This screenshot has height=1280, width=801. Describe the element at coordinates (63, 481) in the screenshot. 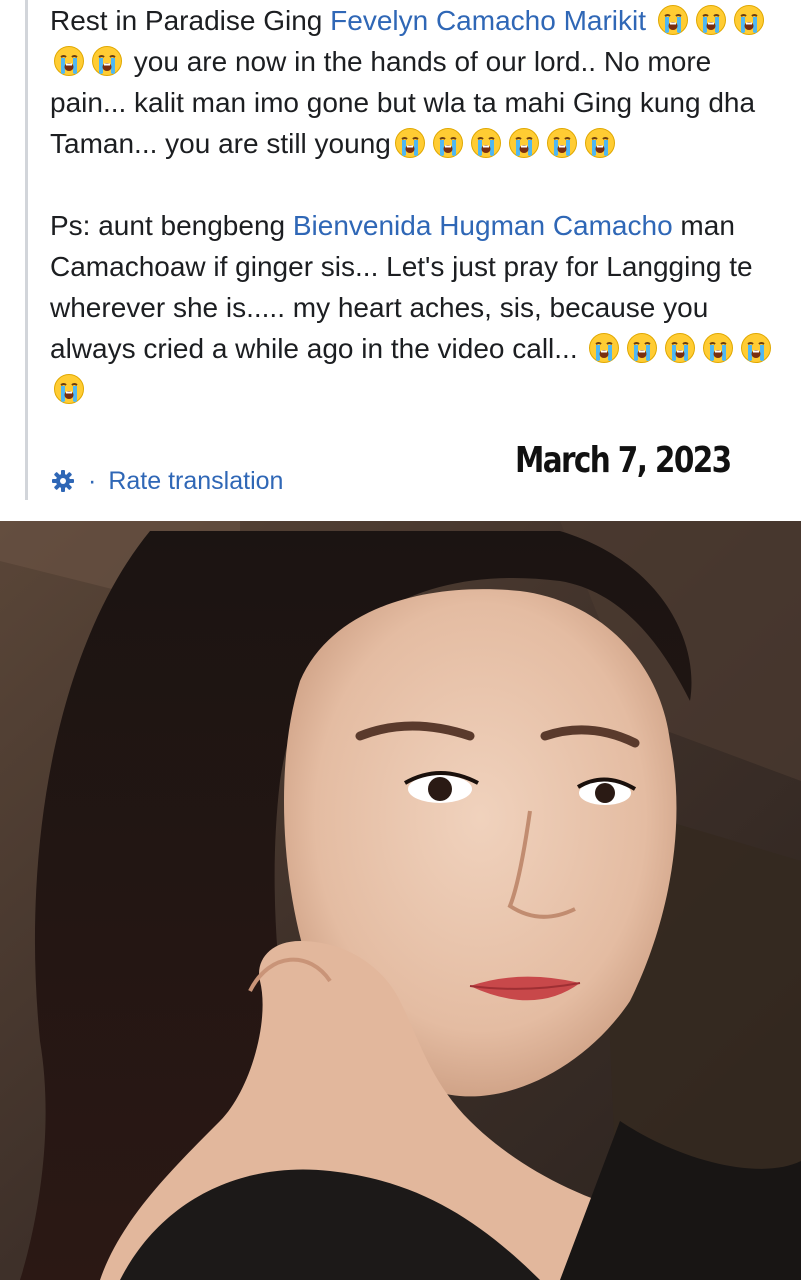

I see `gear-icon` at that location.